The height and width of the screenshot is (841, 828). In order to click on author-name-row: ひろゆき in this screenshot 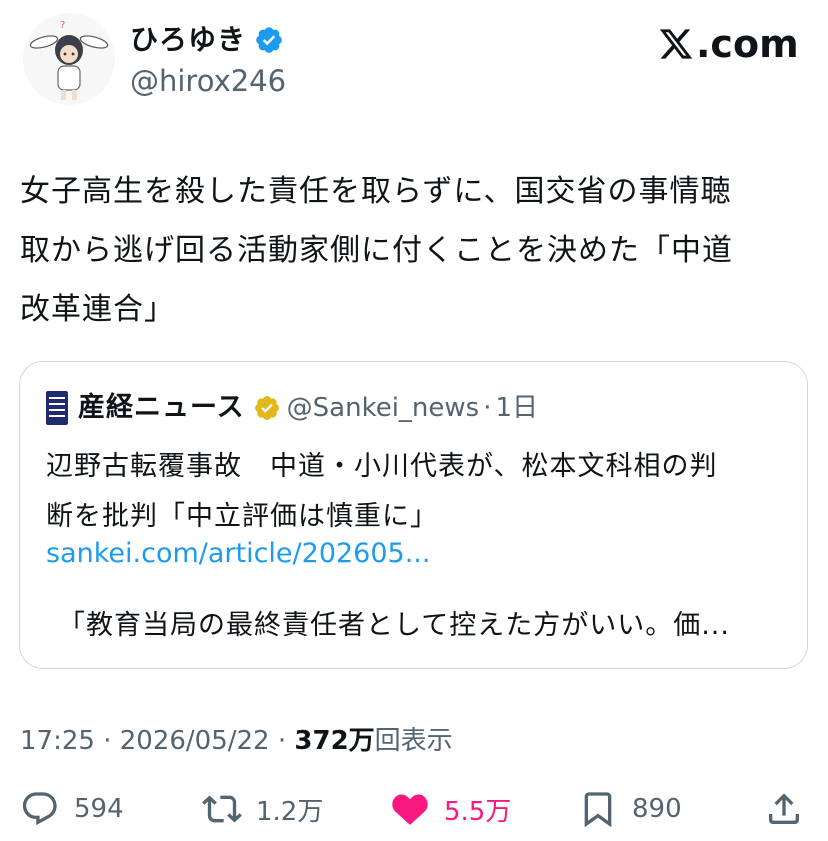, I will do `click(207, 40)`.